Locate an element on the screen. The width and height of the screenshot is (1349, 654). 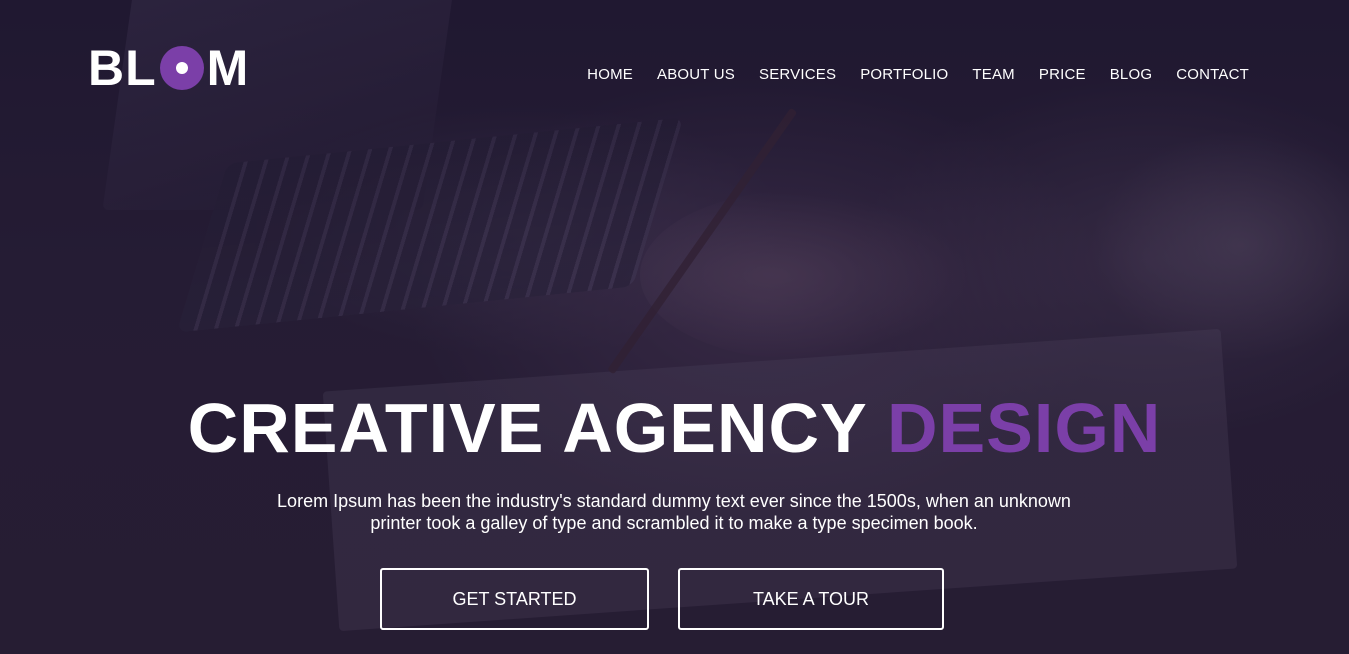
nav-item-portfolio: PORTFOLIO is located at coordinates (904, 74).